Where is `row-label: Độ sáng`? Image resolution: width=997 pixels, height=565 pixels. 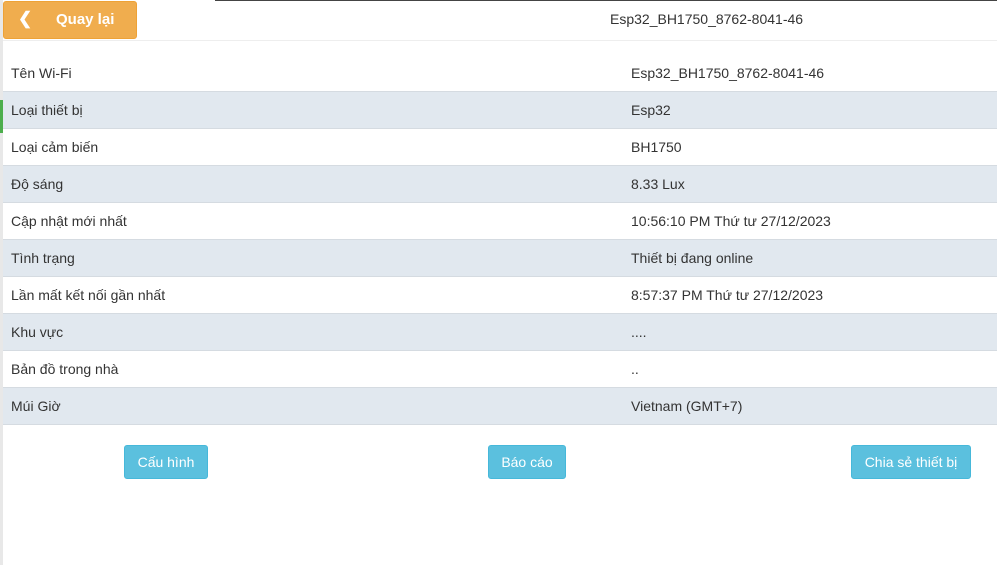 row-label: Độ sáng is located at coordinates (317, 184).